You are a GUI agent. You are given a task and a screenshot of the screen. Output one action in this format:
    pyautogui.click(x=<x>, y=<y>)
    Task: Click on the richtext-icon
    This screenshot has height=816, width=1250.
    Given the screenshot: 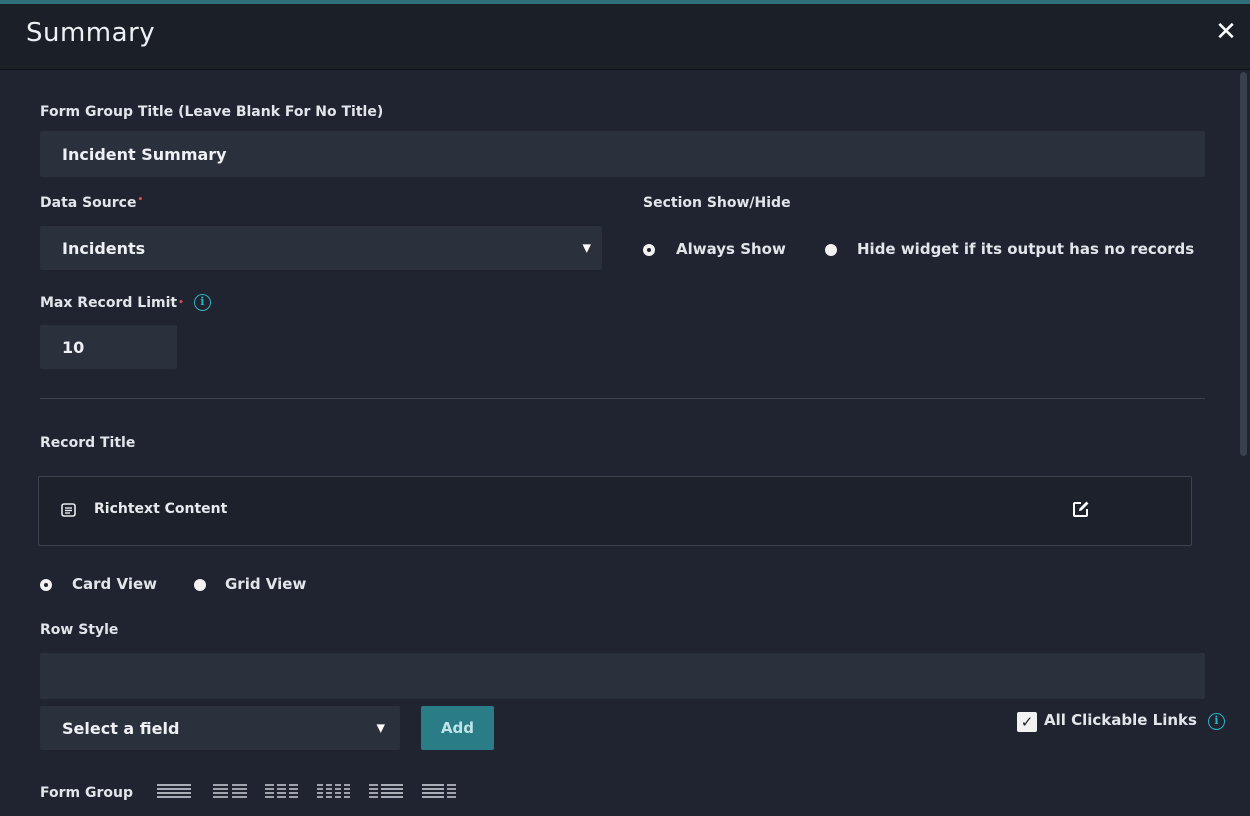 What is the action you would take?
    pyautogui.click(x=68, y=511)
    